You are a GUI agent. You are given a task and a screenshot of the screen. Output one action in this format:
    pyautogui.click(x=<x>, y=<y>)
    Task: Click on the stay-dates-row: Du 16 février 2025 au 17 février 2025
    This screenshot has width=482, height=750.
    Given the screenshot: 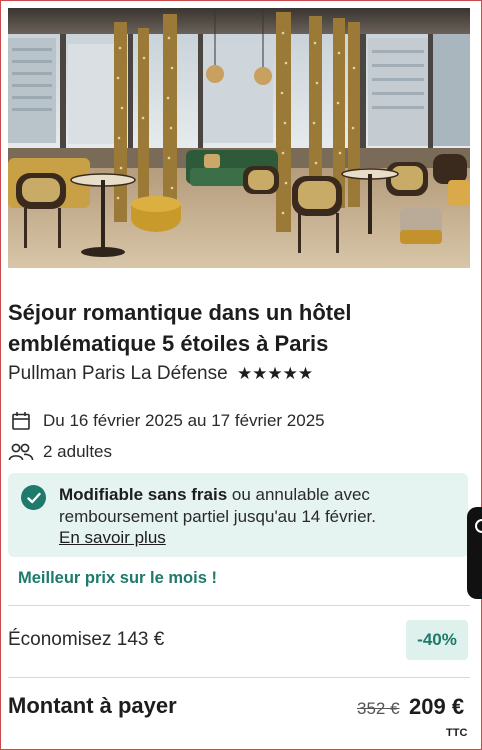 What is the action you would take?
    pyautogui.click(x=166, y=421)
    